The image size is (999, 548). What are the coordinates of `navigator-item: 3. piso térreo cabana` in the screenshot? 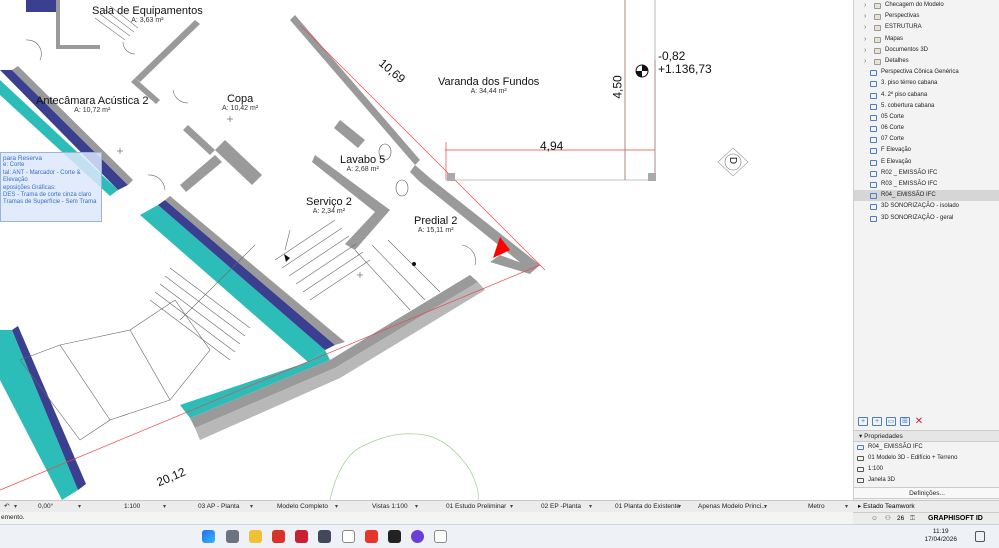 It's located at (926, 83).